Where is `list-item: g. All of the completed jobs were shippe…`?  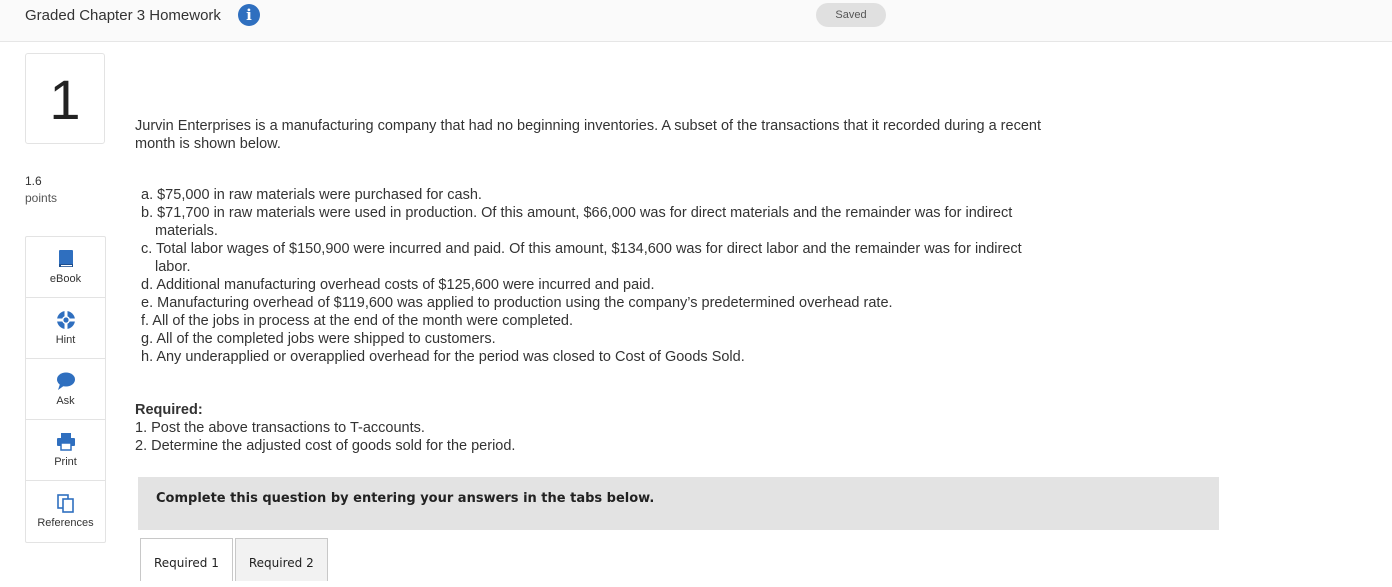 list-item: g. All of the completed jobs were shippe… is located at coordinates (318, 339).